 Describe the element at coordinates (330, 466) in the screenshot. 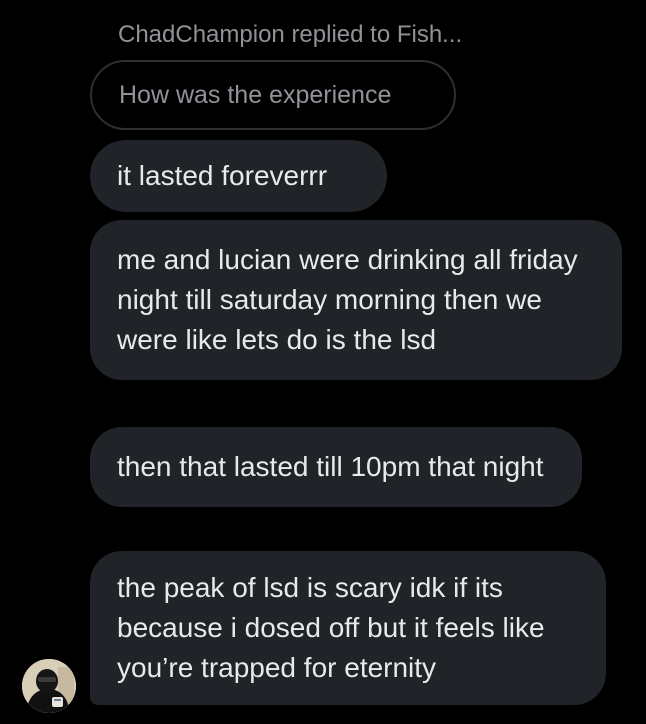

I see `message-text: then that lasted till 10pm that night` at that location.